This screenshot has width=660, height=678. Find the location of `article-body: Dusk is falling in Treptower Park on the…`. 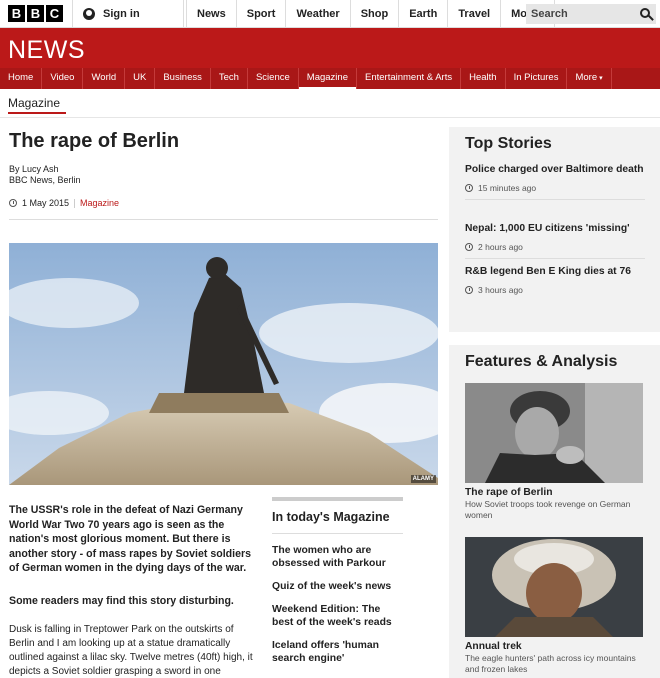

article-body: Dusk is falling in Treptower Park on the… is located at coordinates (131, 650).